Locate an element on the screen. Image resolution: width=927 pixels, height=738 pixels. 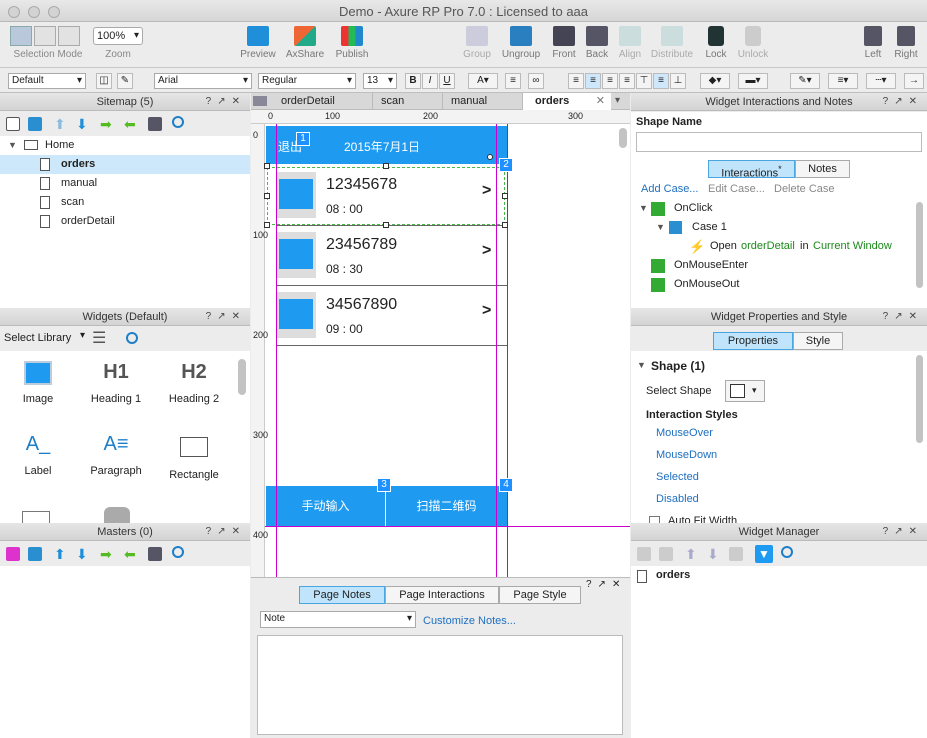
add-page-icon is located at coordinates (13, 124).